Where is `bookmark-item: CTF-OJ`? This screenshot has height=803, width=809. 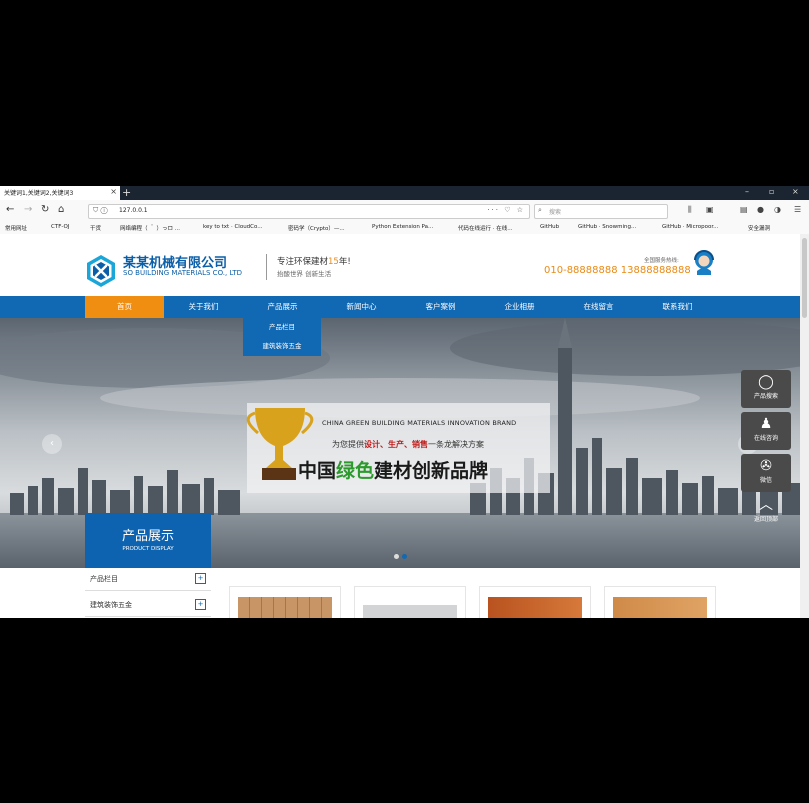 bookmark-item: CTF-OJ is located at coordinates (60, 227).